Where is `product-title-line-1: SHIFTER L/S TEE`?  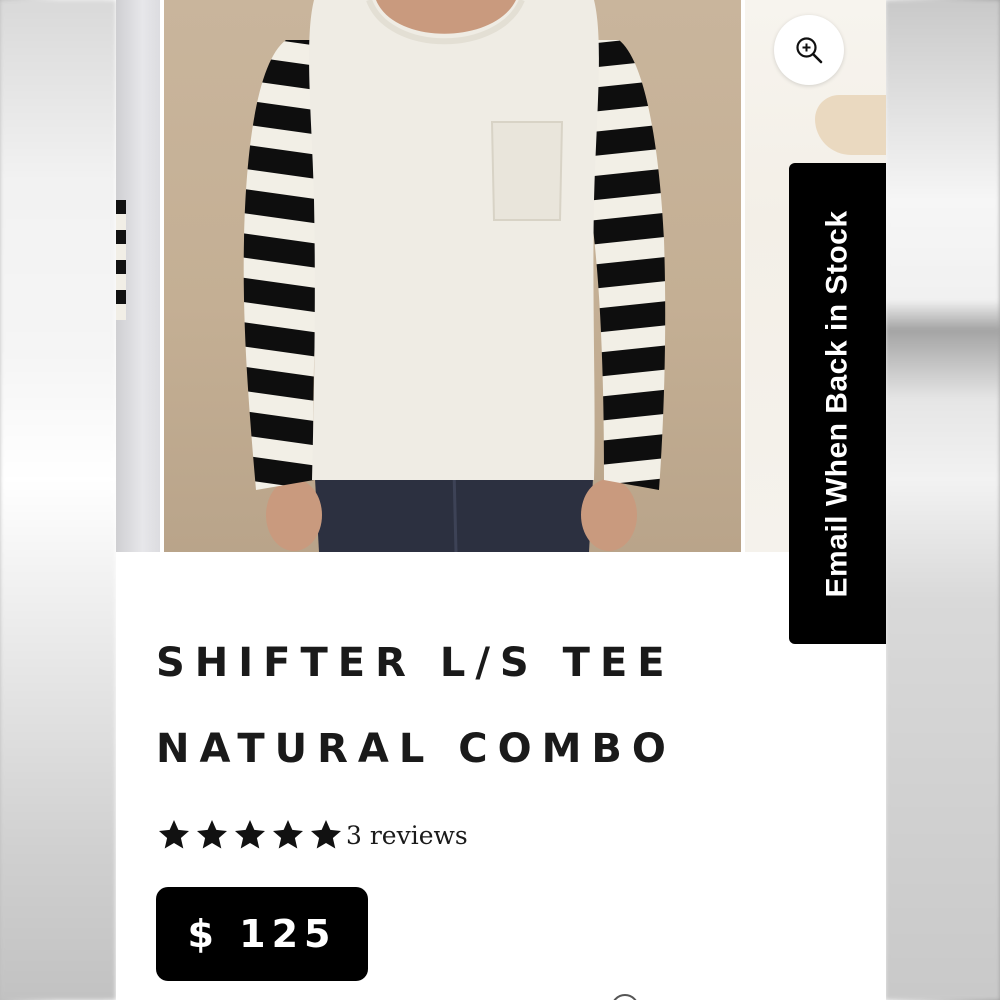 product-title-line-1: SHIFTER L/S TEE is located at coordinates (415, 663).